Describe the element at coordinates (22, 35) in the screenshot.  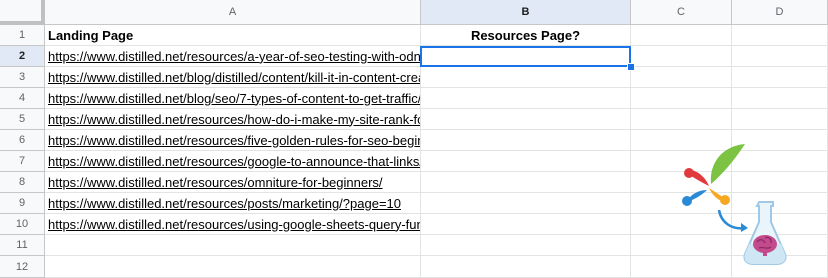
I see `row-header-1: 1` at that location.